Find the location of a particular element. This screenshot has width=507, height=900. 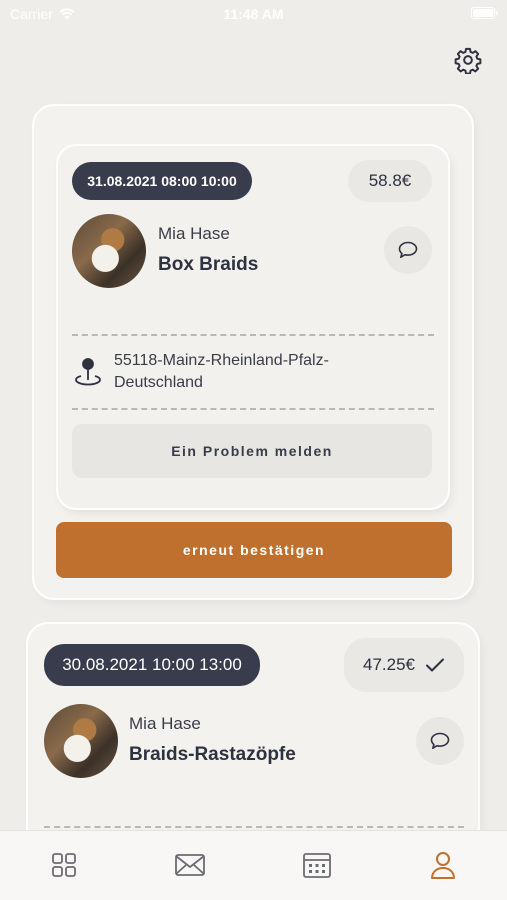

price-badge: 47.25€ is located at coordinates (404, 665).